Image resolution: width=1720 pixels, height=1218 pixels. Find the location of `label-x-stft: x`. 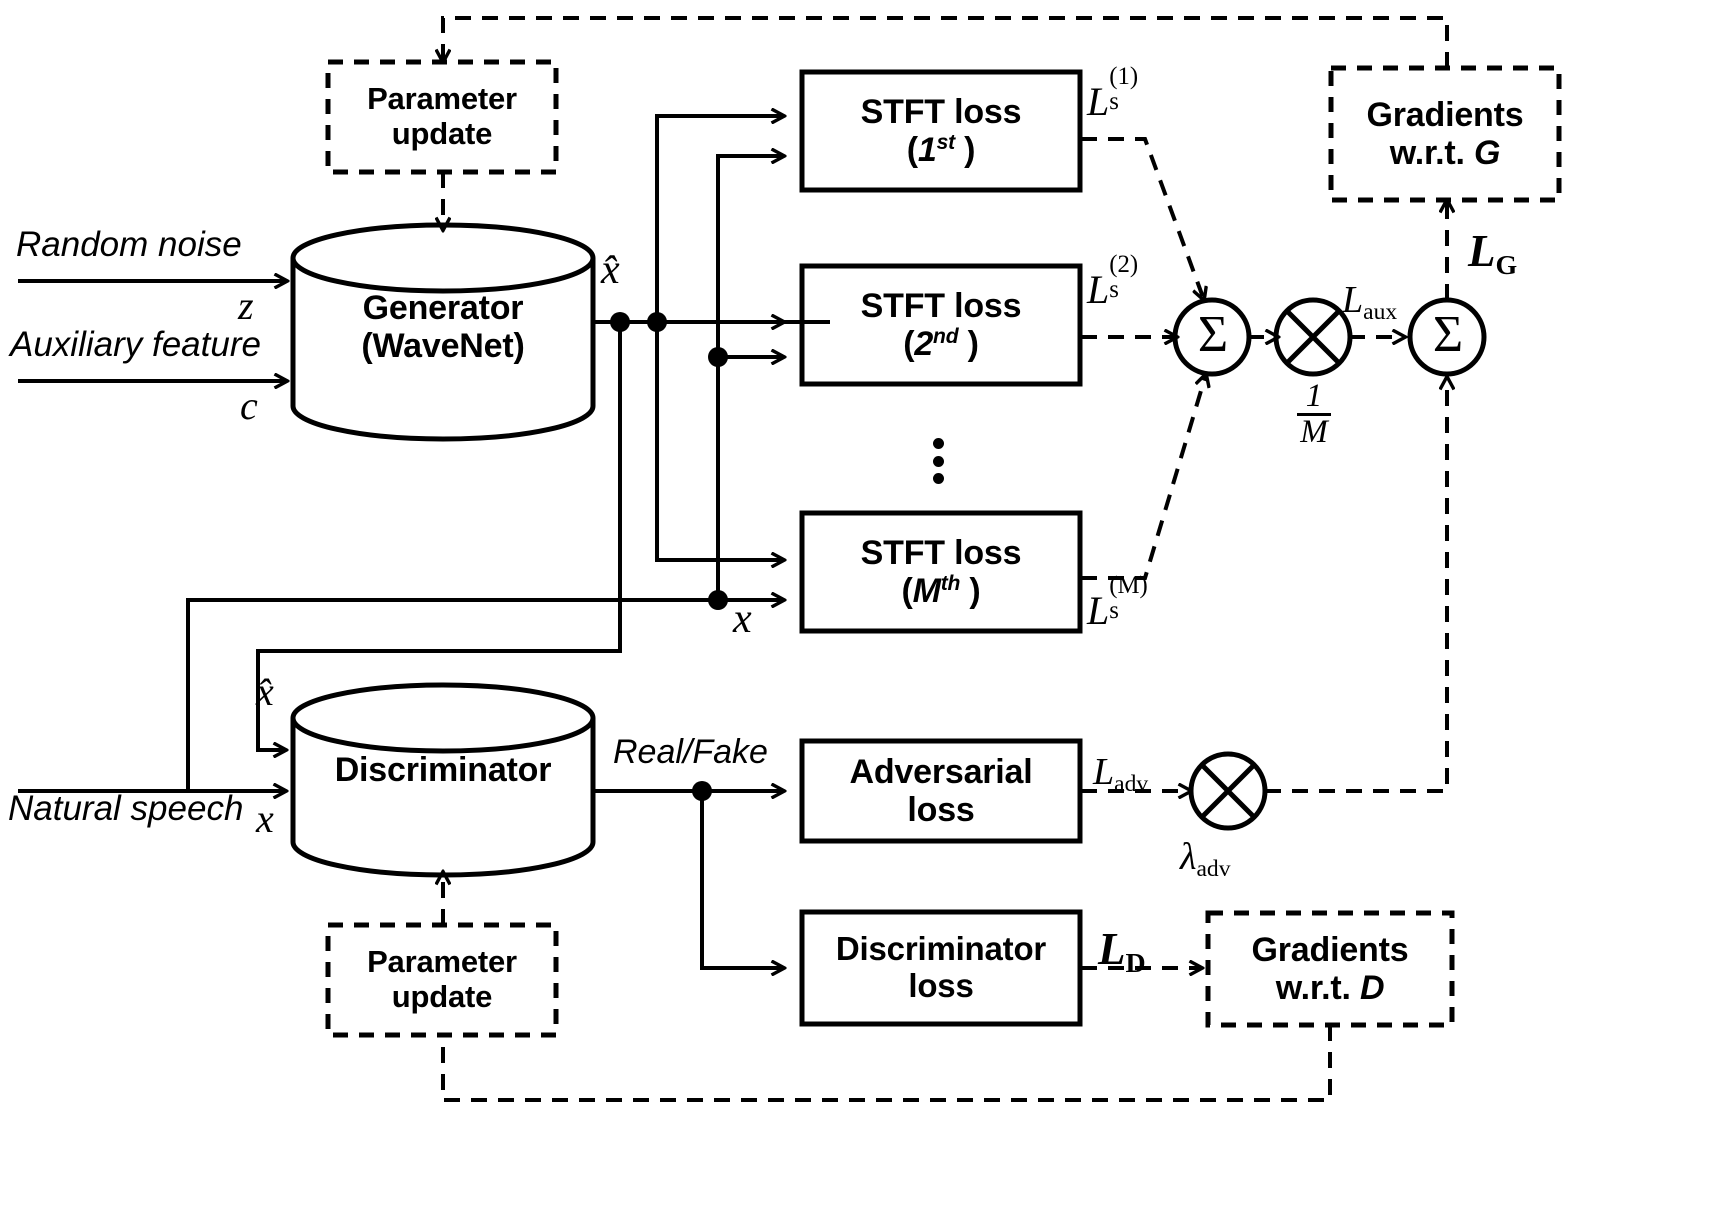

label-x-stft: x is located at coordinates (742, 619).